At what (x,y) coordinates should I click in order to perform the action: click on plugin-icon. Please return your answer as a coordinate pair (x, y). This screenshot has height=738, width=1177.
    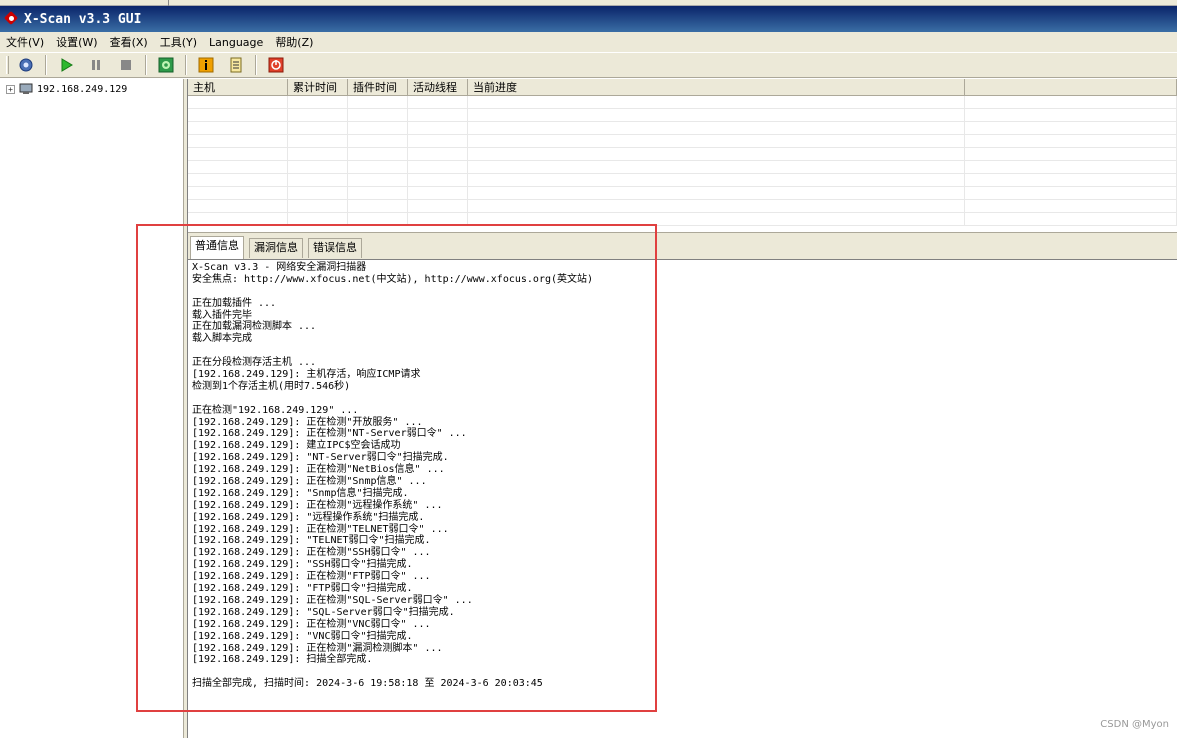
    Looking at the image, I should click on (166, 65).